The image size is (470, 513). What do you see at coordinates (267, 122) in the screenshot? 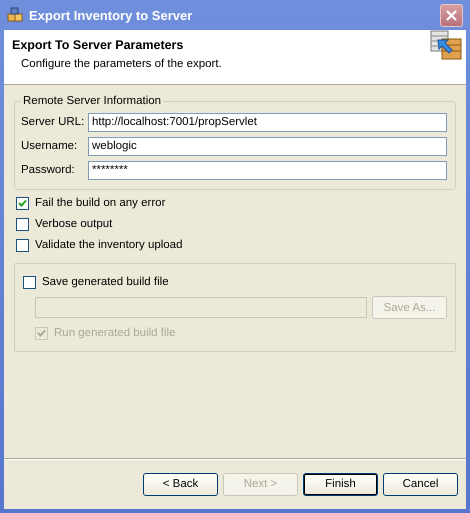
I see `input-field: http://localhost:7001/propServlet` at bounding box center [267, 122].